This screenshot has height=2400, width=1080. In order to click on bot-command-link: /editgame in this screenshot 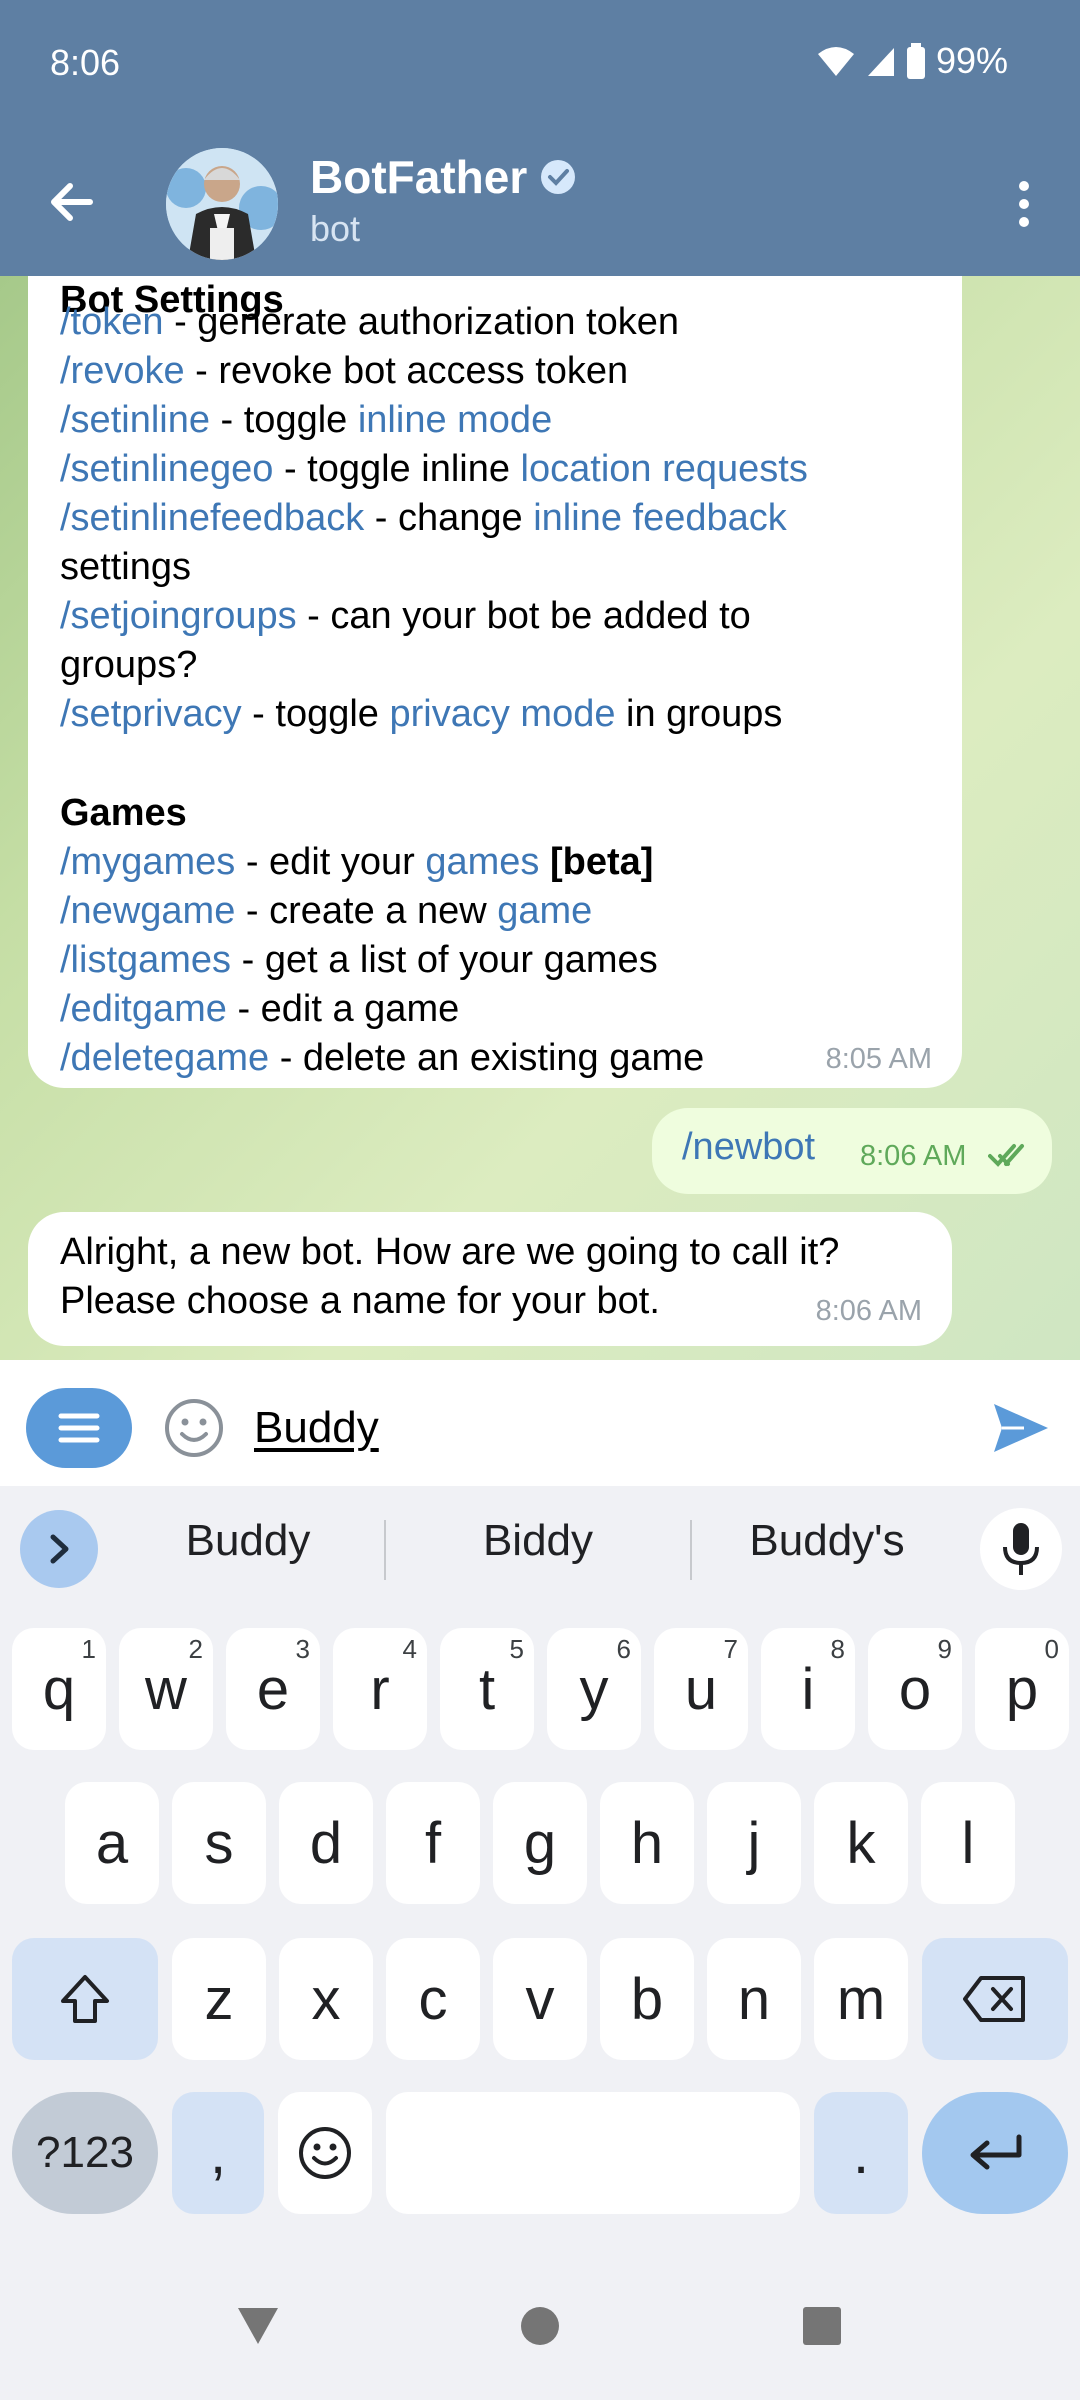, I will do `click(143, 1009)`.